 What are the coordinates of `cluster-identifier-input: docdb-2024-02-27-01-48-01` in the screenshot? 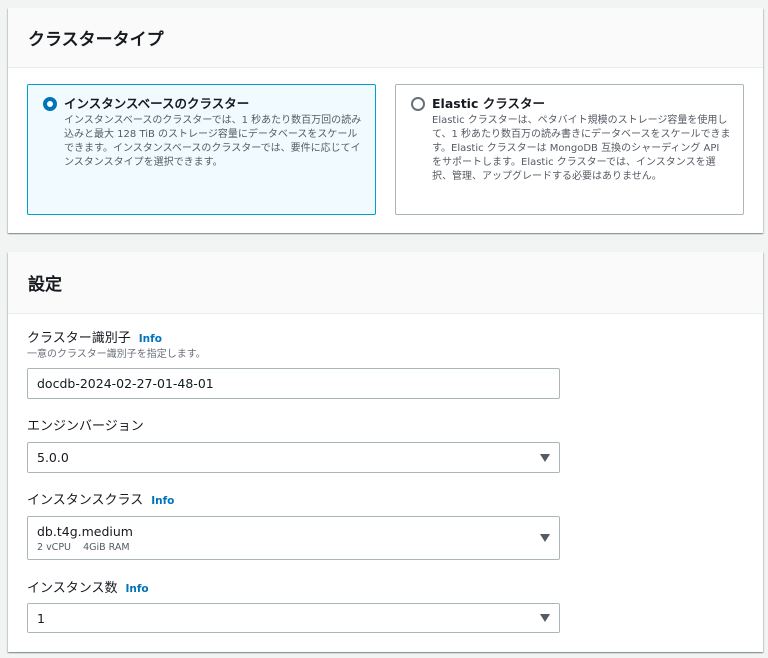 It's located at (293, 383).